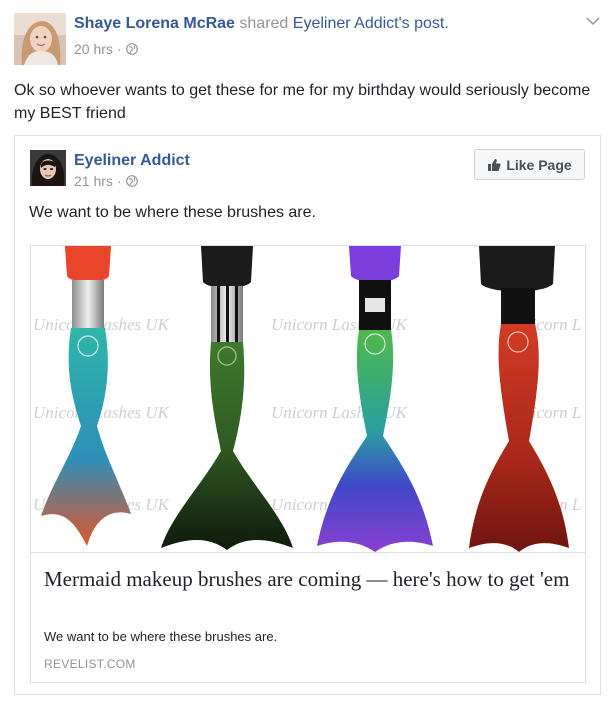 The width and height of the screenshot is (614, 708). What do you see at coordinates (519, 399) in the screenshot?
I see `brush-red` at bounding box center [519, 399].